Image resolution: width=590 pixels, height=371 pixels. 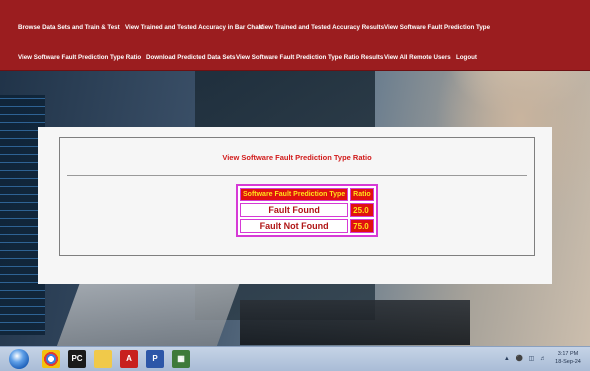 I want to click on acrobat-icon: A, so click(x=129, y=359).